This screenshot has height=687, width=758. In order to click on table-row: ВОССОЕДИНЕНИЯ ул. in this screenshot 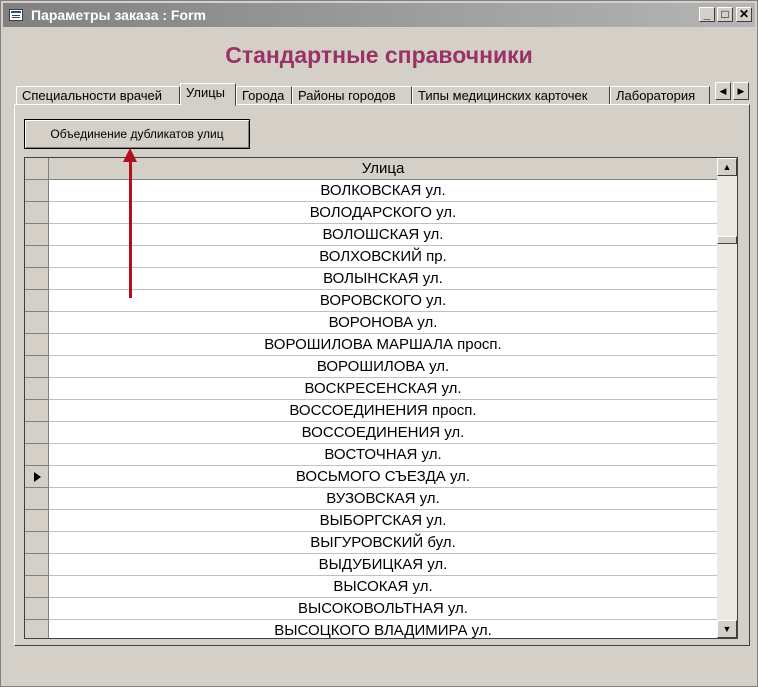, I will do `click(371, 433)`.